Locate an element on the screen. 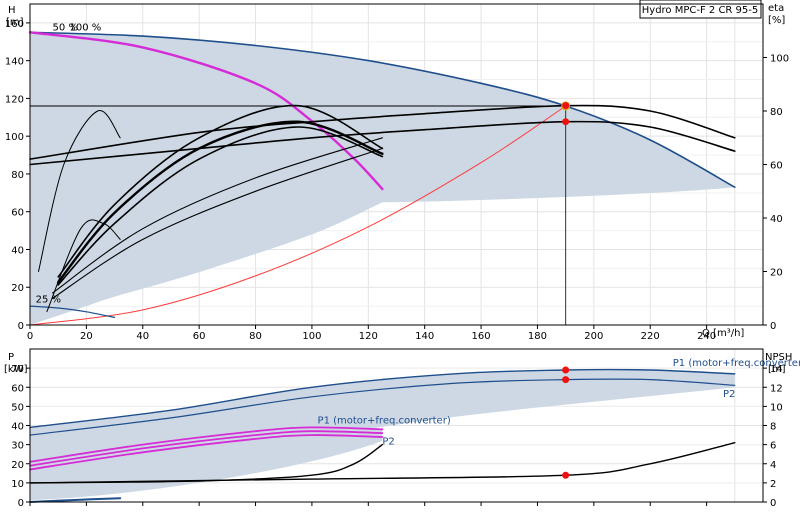 The height and width of the screenshot is (520, 800). x-tick-label: 40 is located at coordinates (142, 336).